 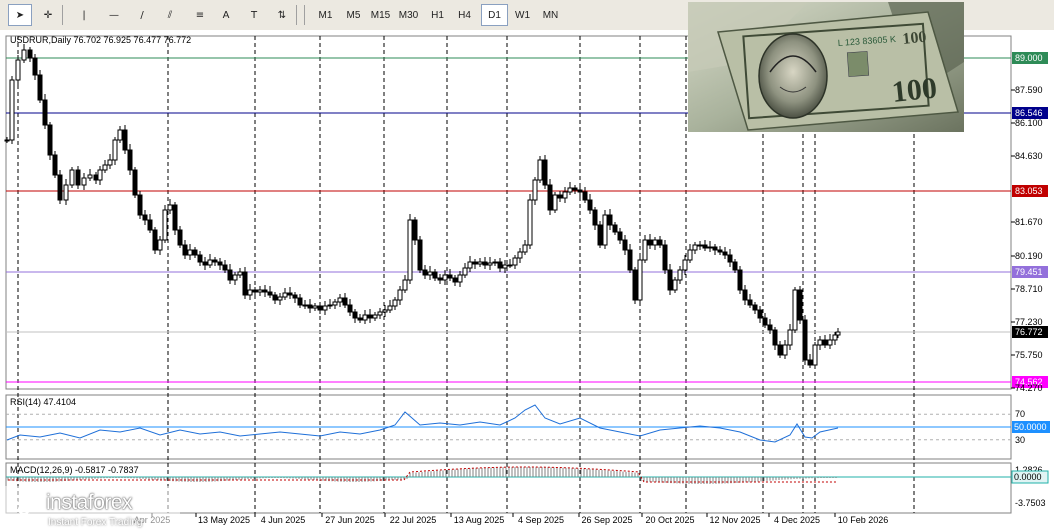 I want to click on text-icon: A, so click(x=226, y=15).